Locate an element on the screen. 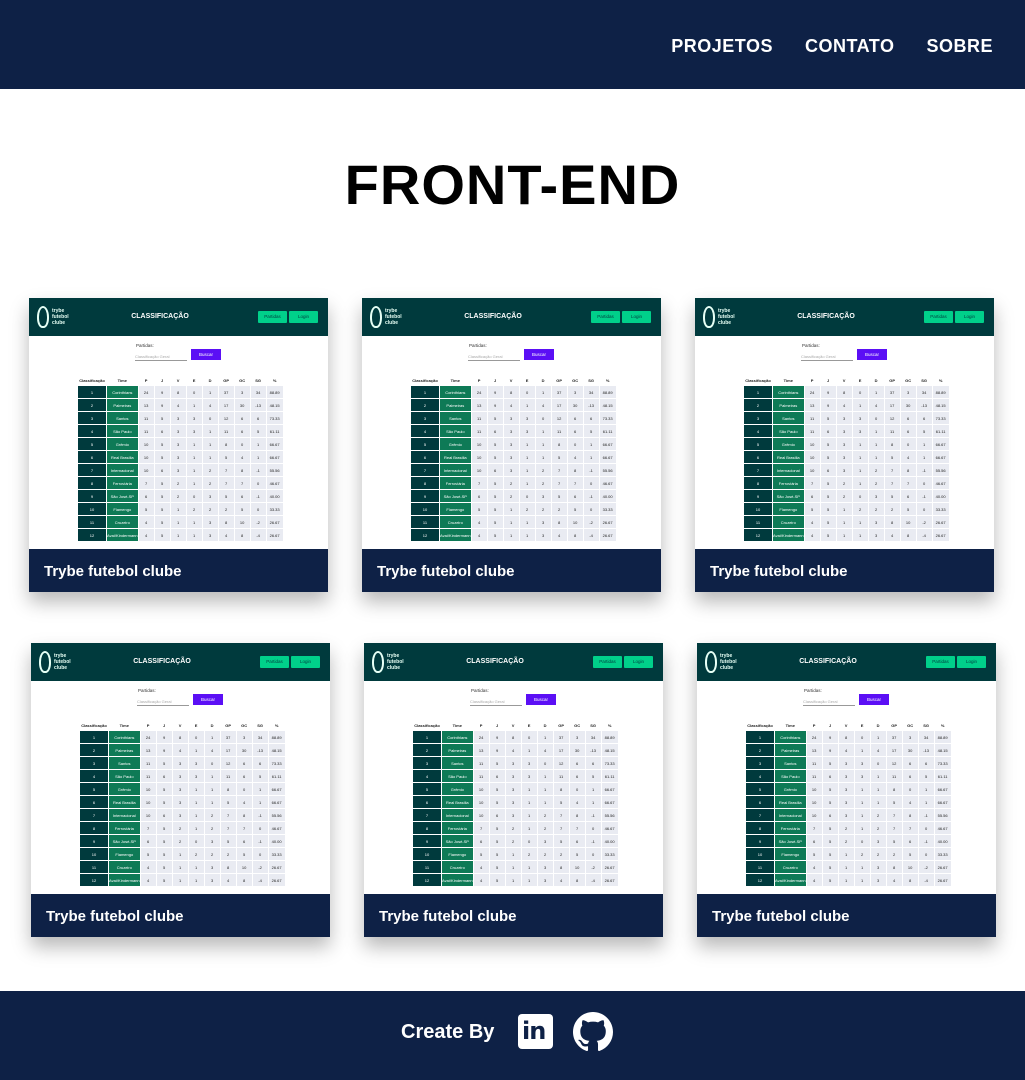  preview-logo-line: clube is located at coordinates (727, 668).